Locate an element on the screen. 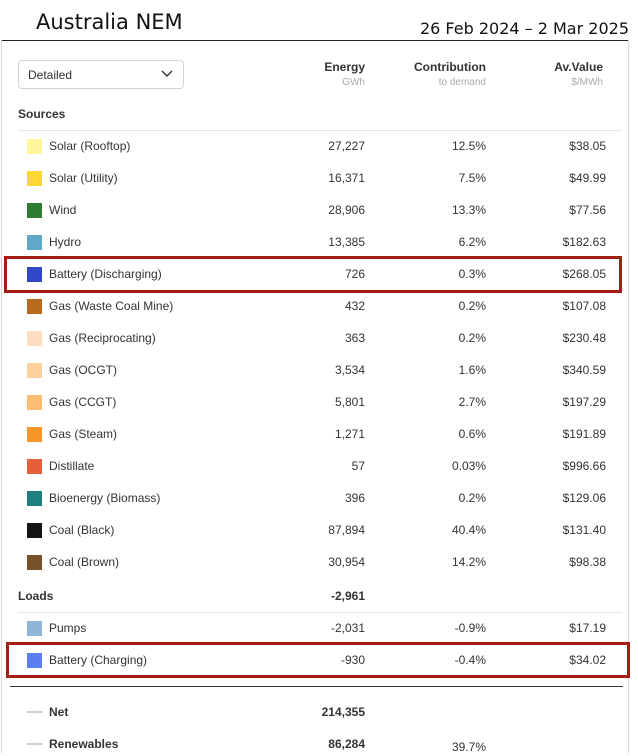  table-row: Gas (Reciprocating) 363 0.2% $230.48 is located at coordinates (320, 338).